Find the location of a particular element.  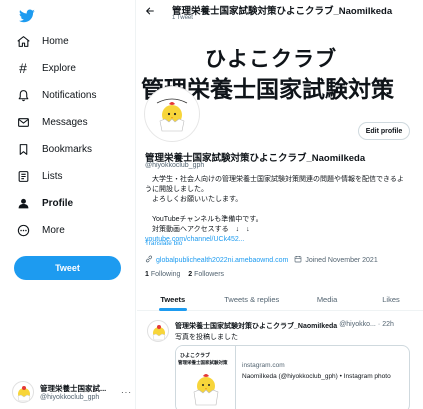

nav-notifications-label: Notifications is located at coordinates (69, 95).